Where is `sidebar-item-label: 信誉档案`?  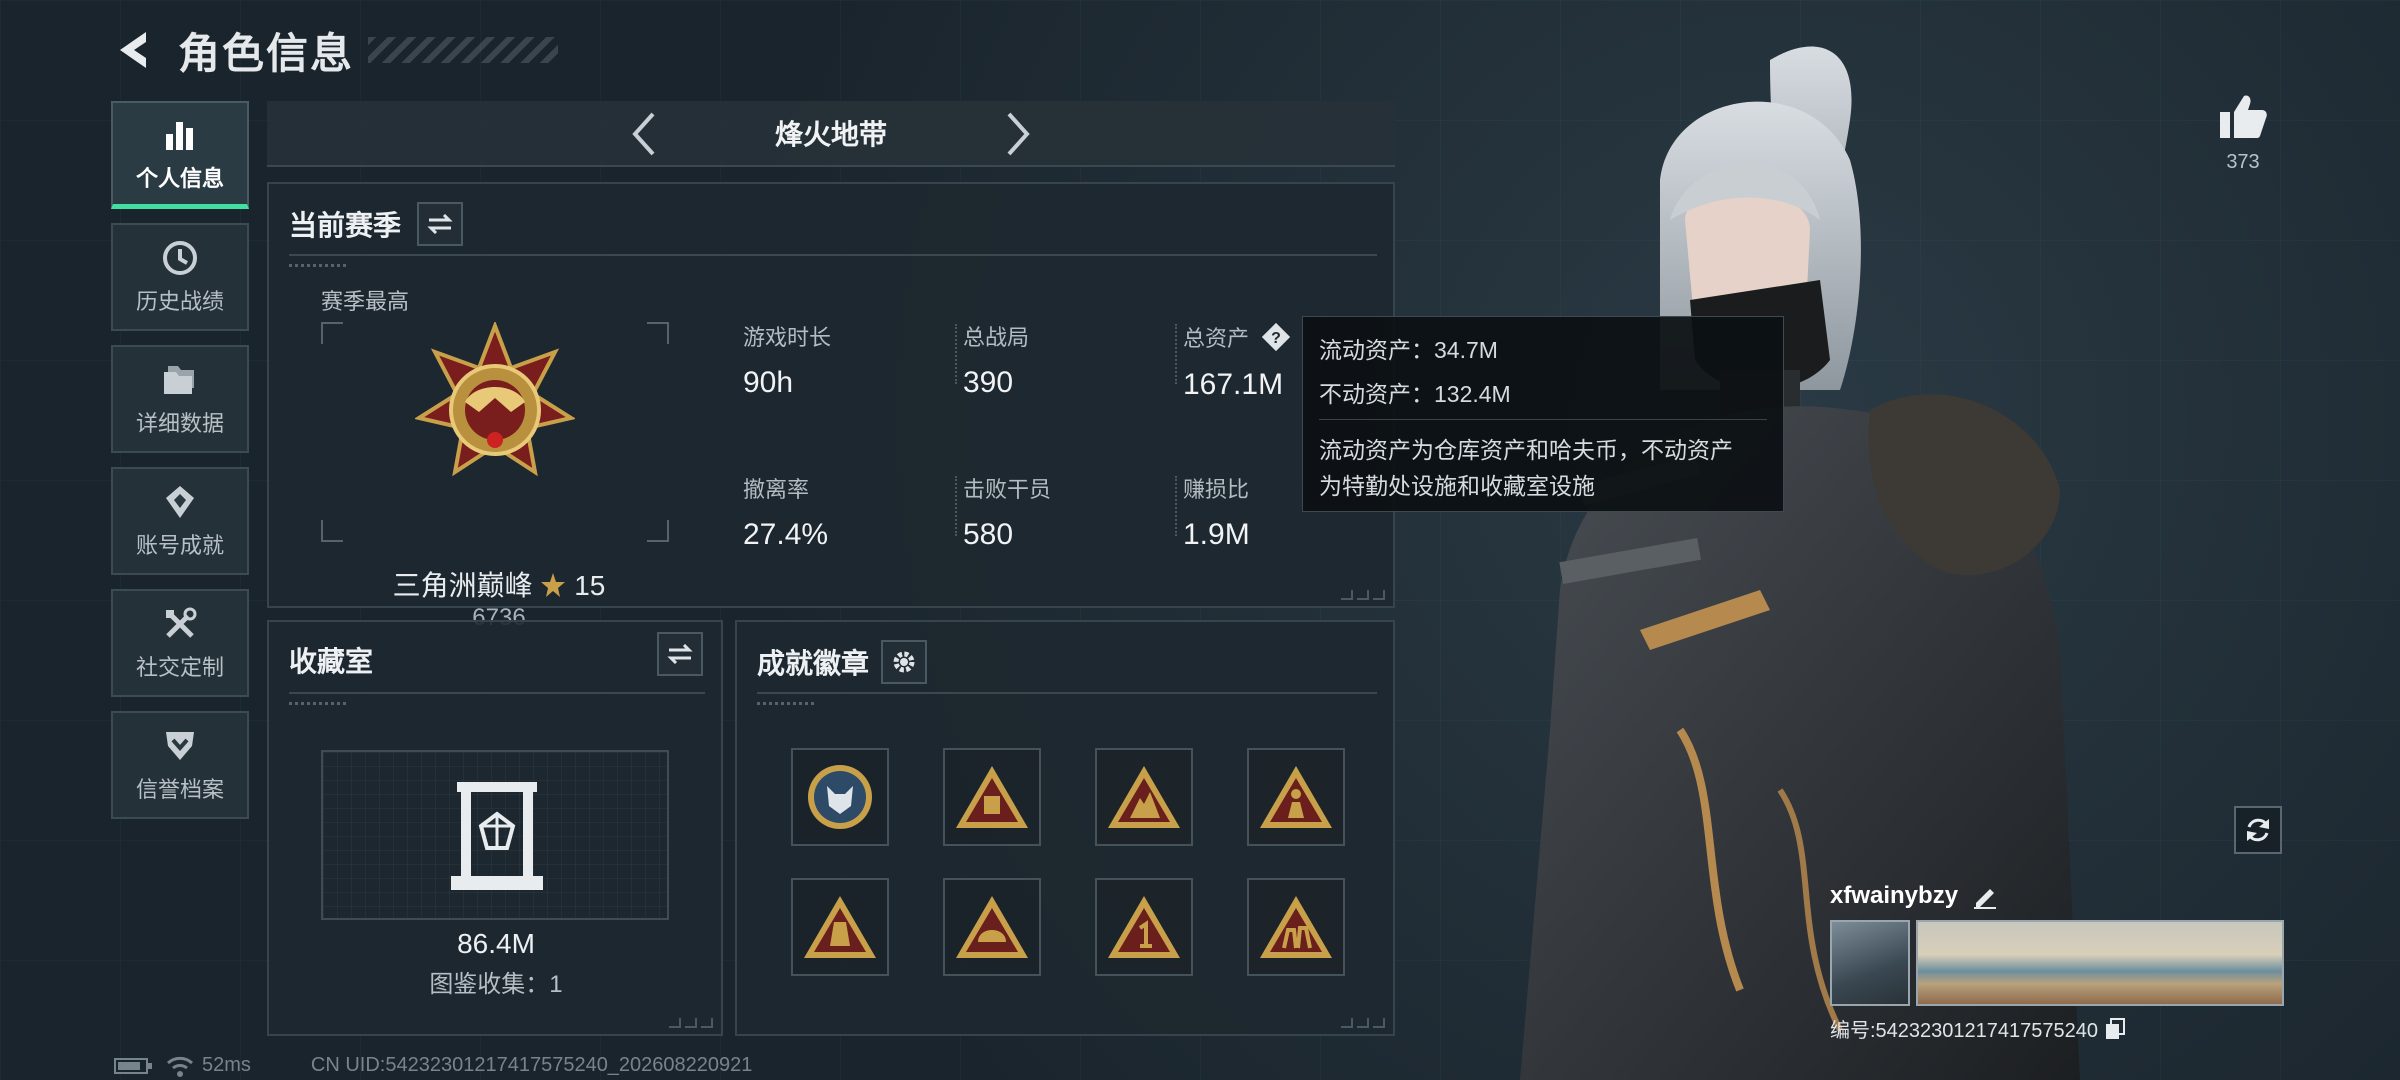
sidebar-item-label: 信誉档案 is located at coordinates (179, 789).